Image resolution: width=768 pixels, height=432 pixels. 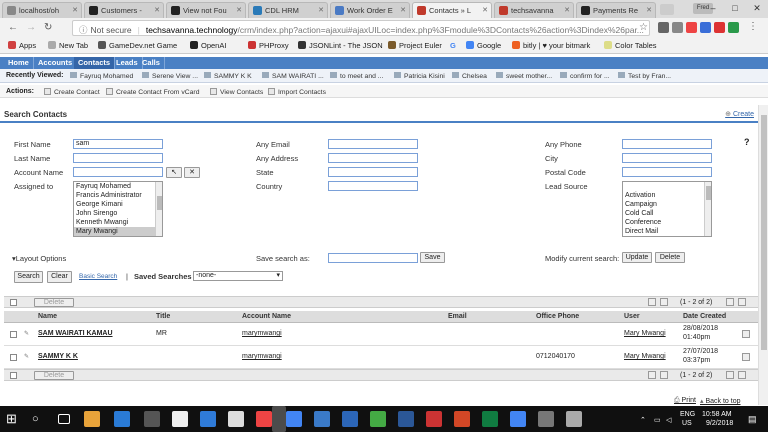 What do you see at coordinates (236, 92) in the screenshot?
I see `action-view-contacts: View Contacts` at bounding box center [236, 92].